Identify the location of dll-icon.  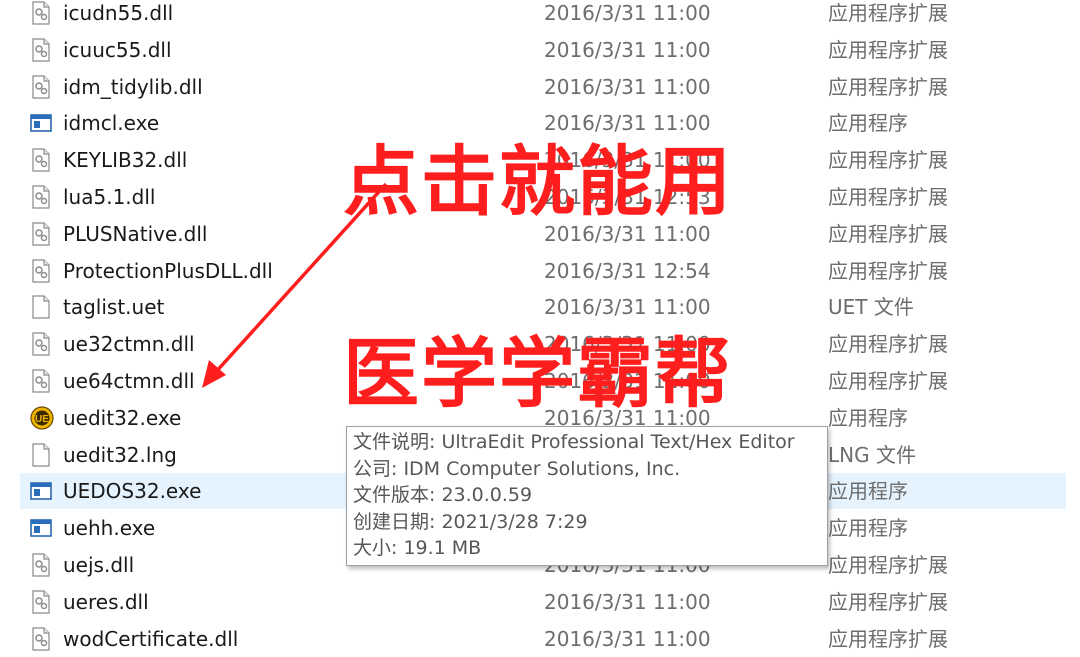
(41, 638).